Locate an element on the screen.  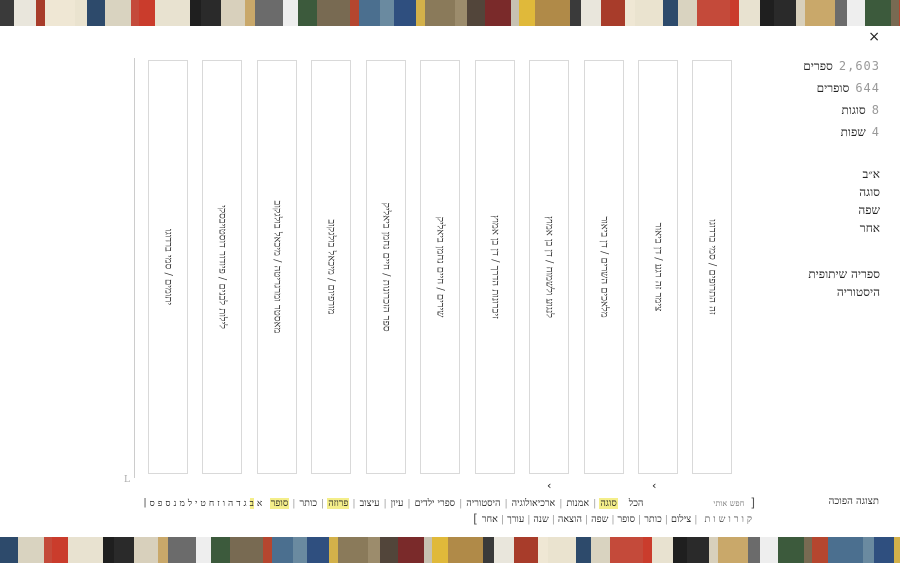
scroll-prev-arrow: ‹ is located at coordinates (549, 485).